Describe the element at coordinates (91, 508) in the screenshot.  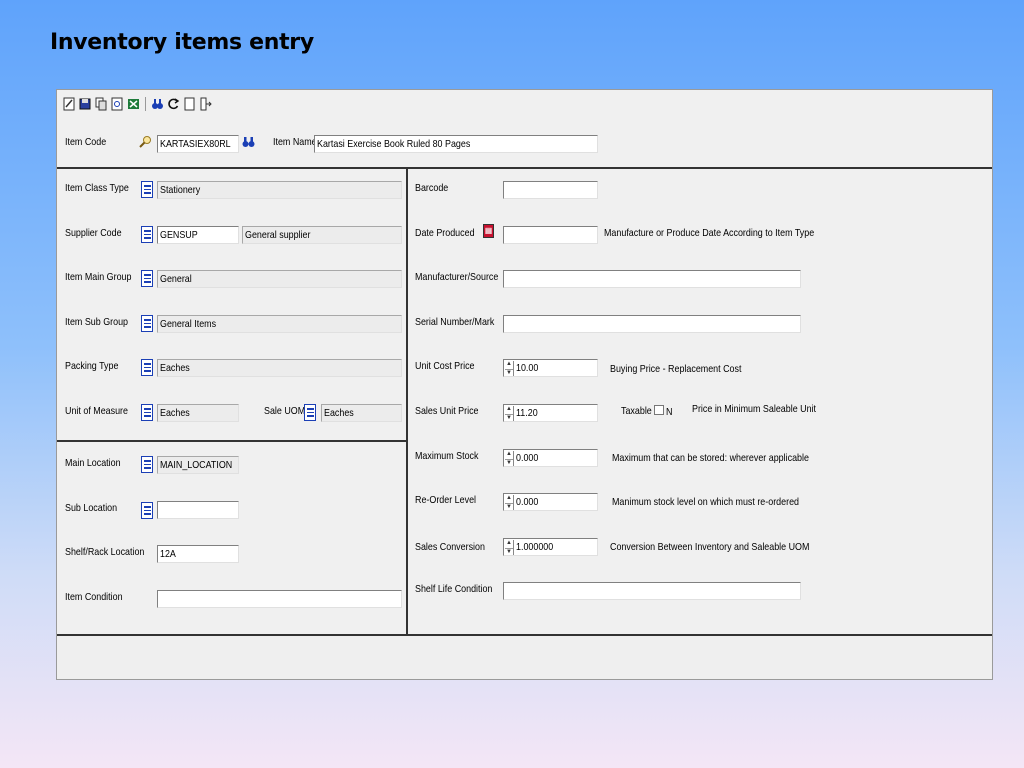
I see `sub-location-label: Sub Location` at that location.